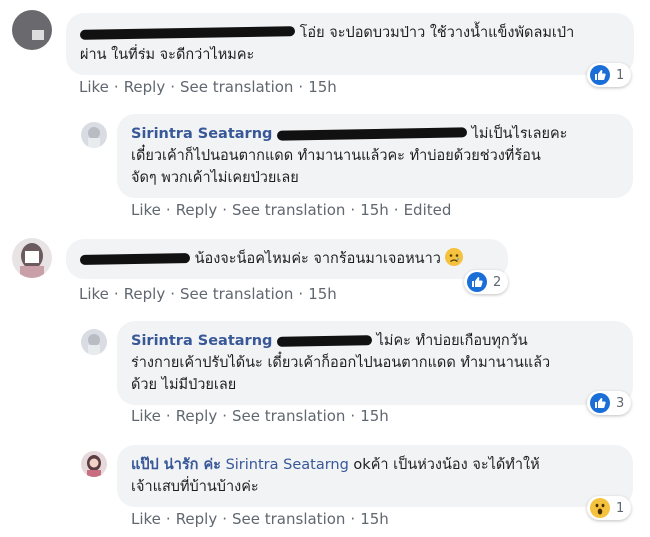 This screenshot has width=650, height=537. Describe the element at coordinates (435, 33) in the screenshot. I see `comment-text: โอ่ย จะปอดบวมป่าว ใช้วางน้ำแข็งพัดลมเป่า` at that location.